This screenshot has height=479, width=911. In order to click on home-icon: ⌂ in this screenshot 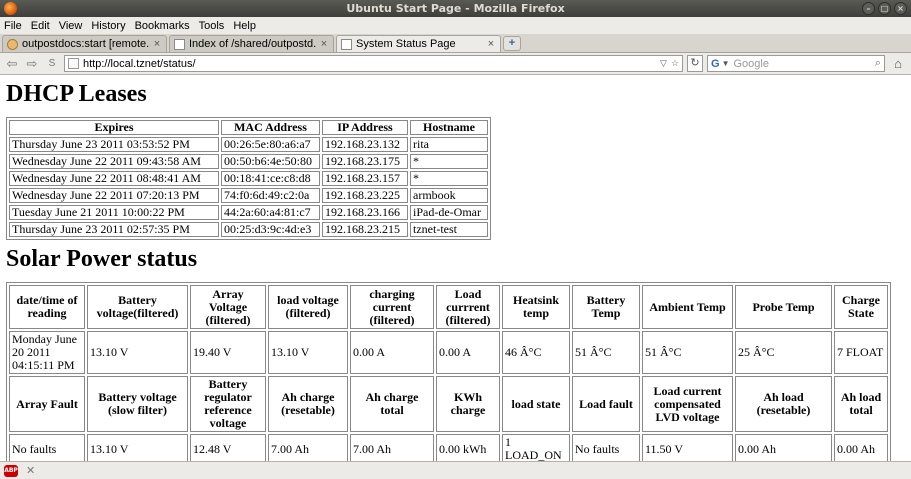, I will do `click(898, 63)`.